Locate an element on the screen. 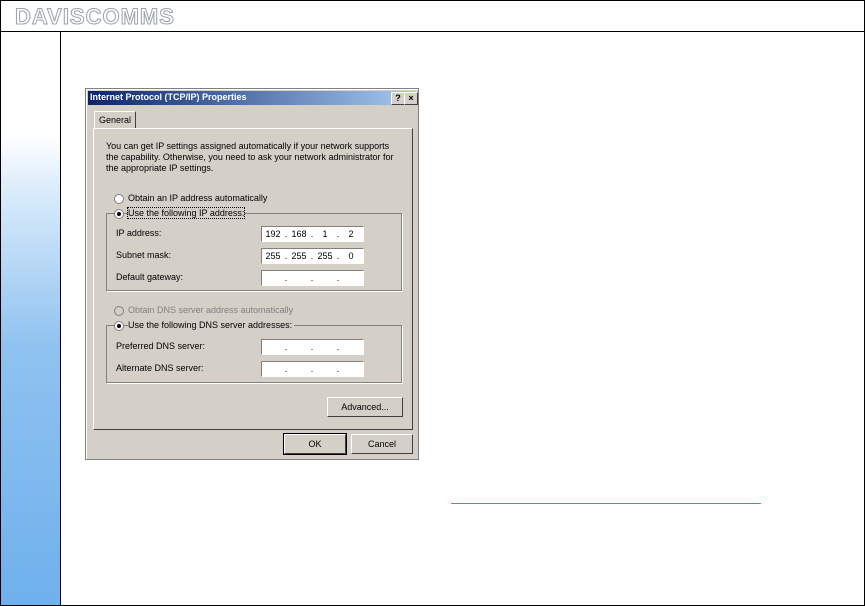  ok-button: OK is located at coordinates (315, 444).